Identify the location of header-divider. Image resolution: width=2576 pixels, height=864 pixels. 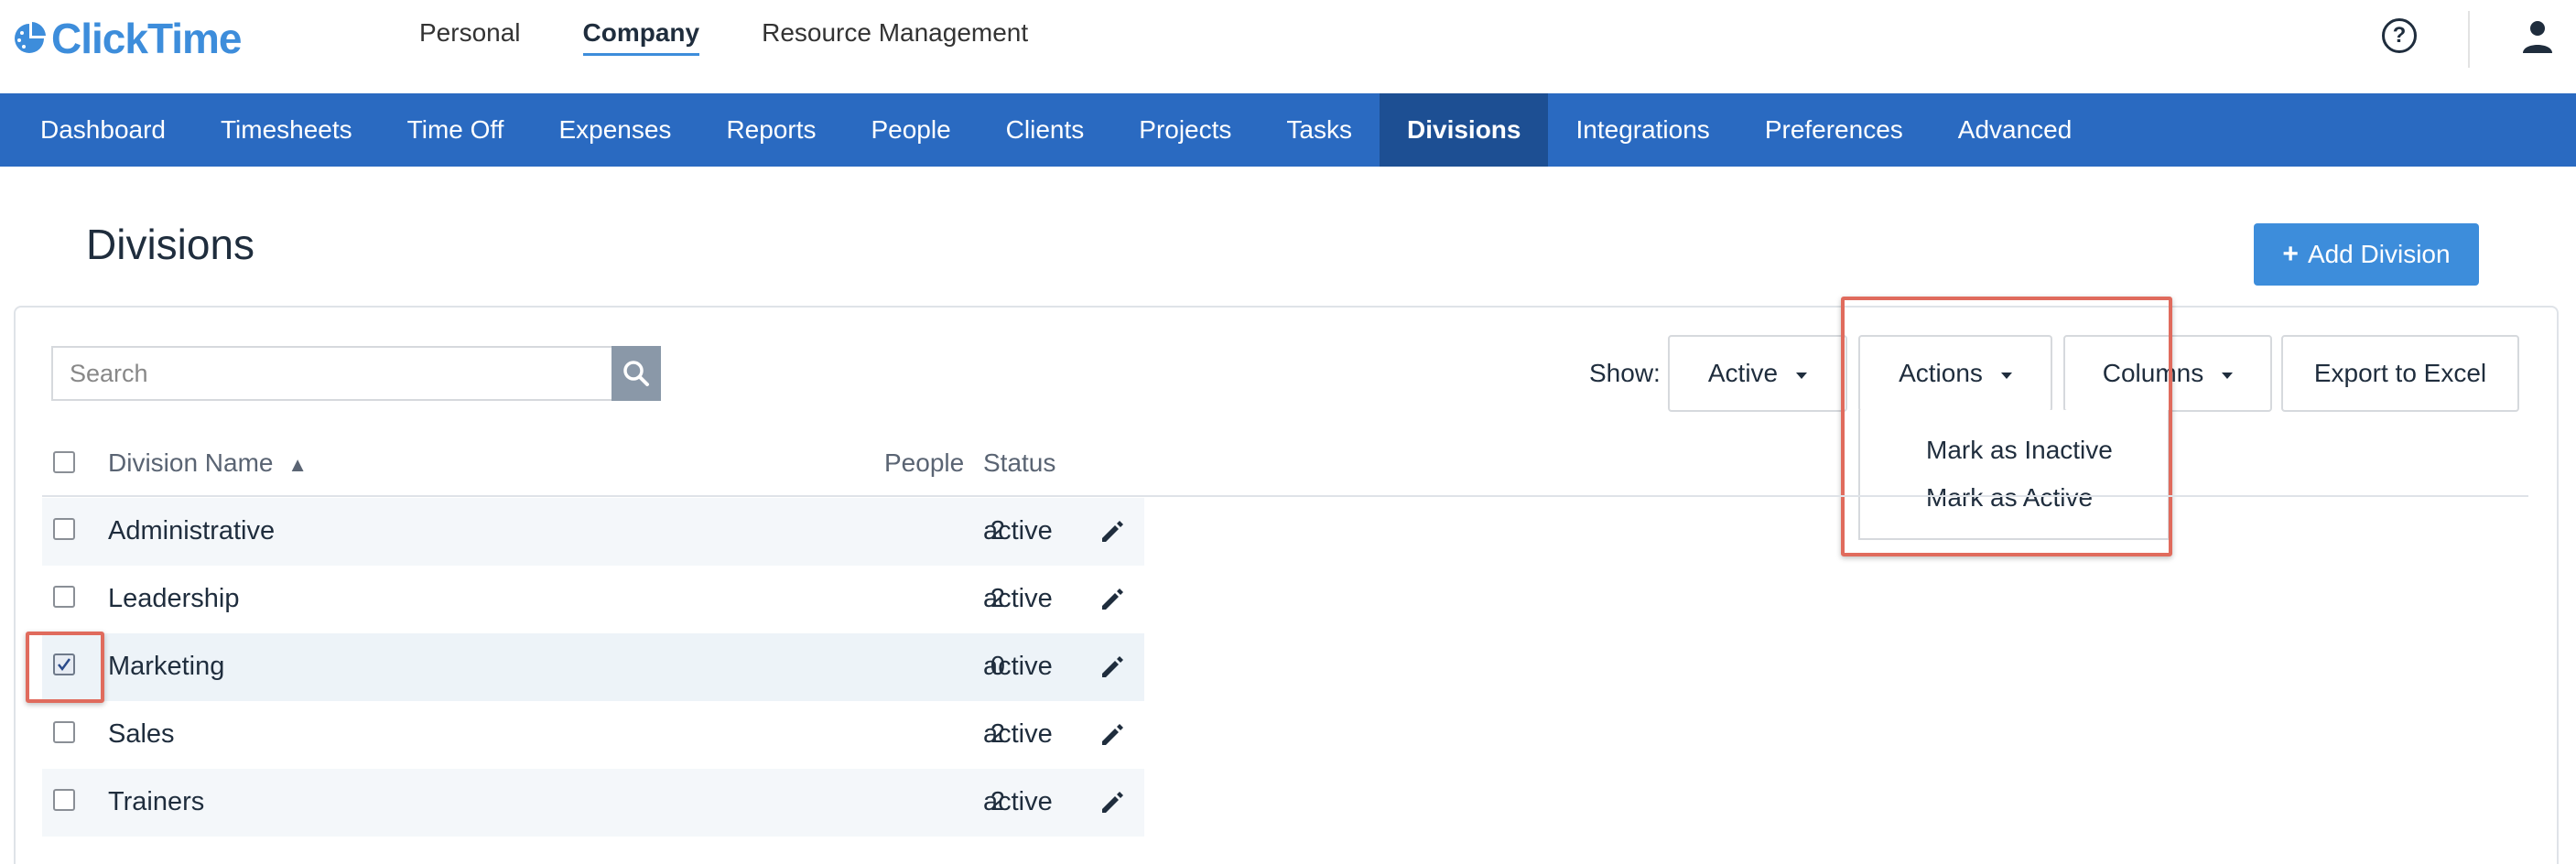
(1285, 496).